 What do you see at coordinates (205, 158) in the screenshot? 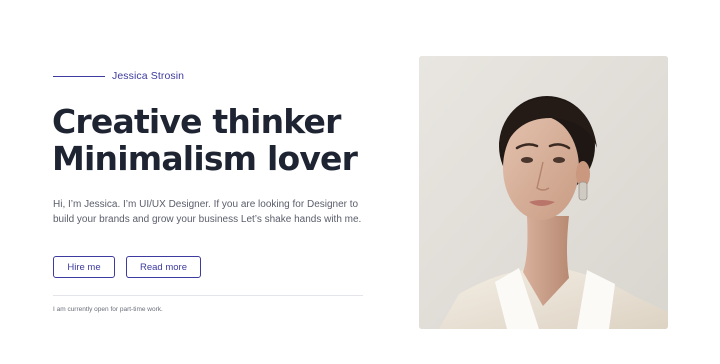
I see `headline-line-2: Minimalism lover` at bounding box center [205, 158].